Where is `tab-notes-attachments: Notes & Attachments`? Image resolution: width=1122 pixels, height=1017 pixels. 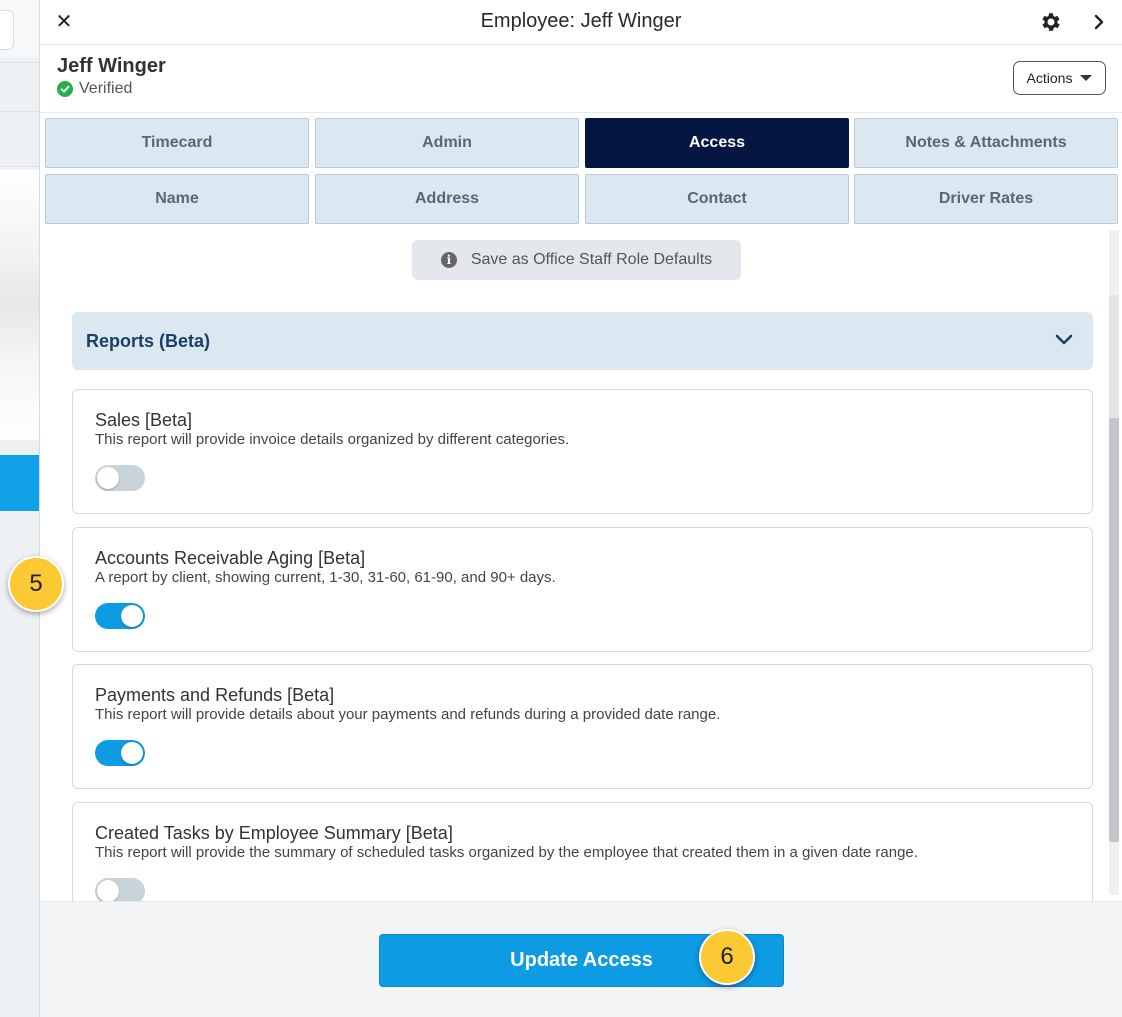 tab-notes-attachments: Notes & Attachments is located at coordinates (986, 143).